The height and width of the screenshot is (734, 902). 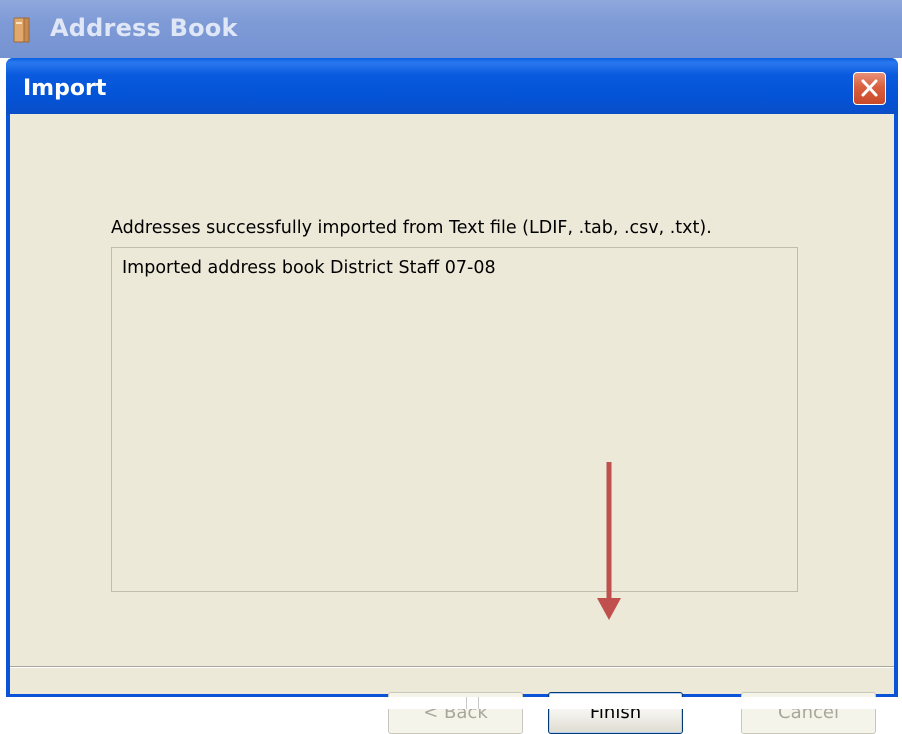 I want to click on dialog-titlebar: Import, so click(x=452, y=86).